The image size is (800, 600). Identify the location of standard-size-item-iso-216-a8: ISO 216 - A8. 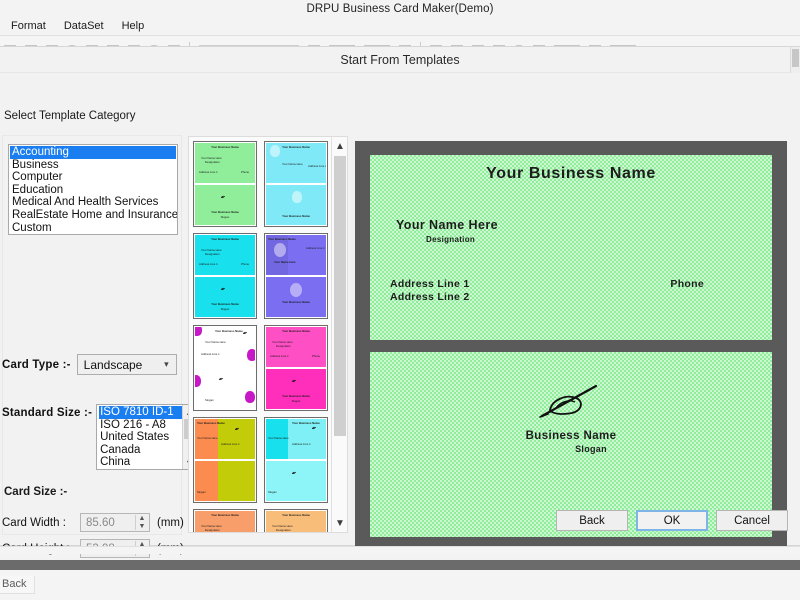
(141, 425).